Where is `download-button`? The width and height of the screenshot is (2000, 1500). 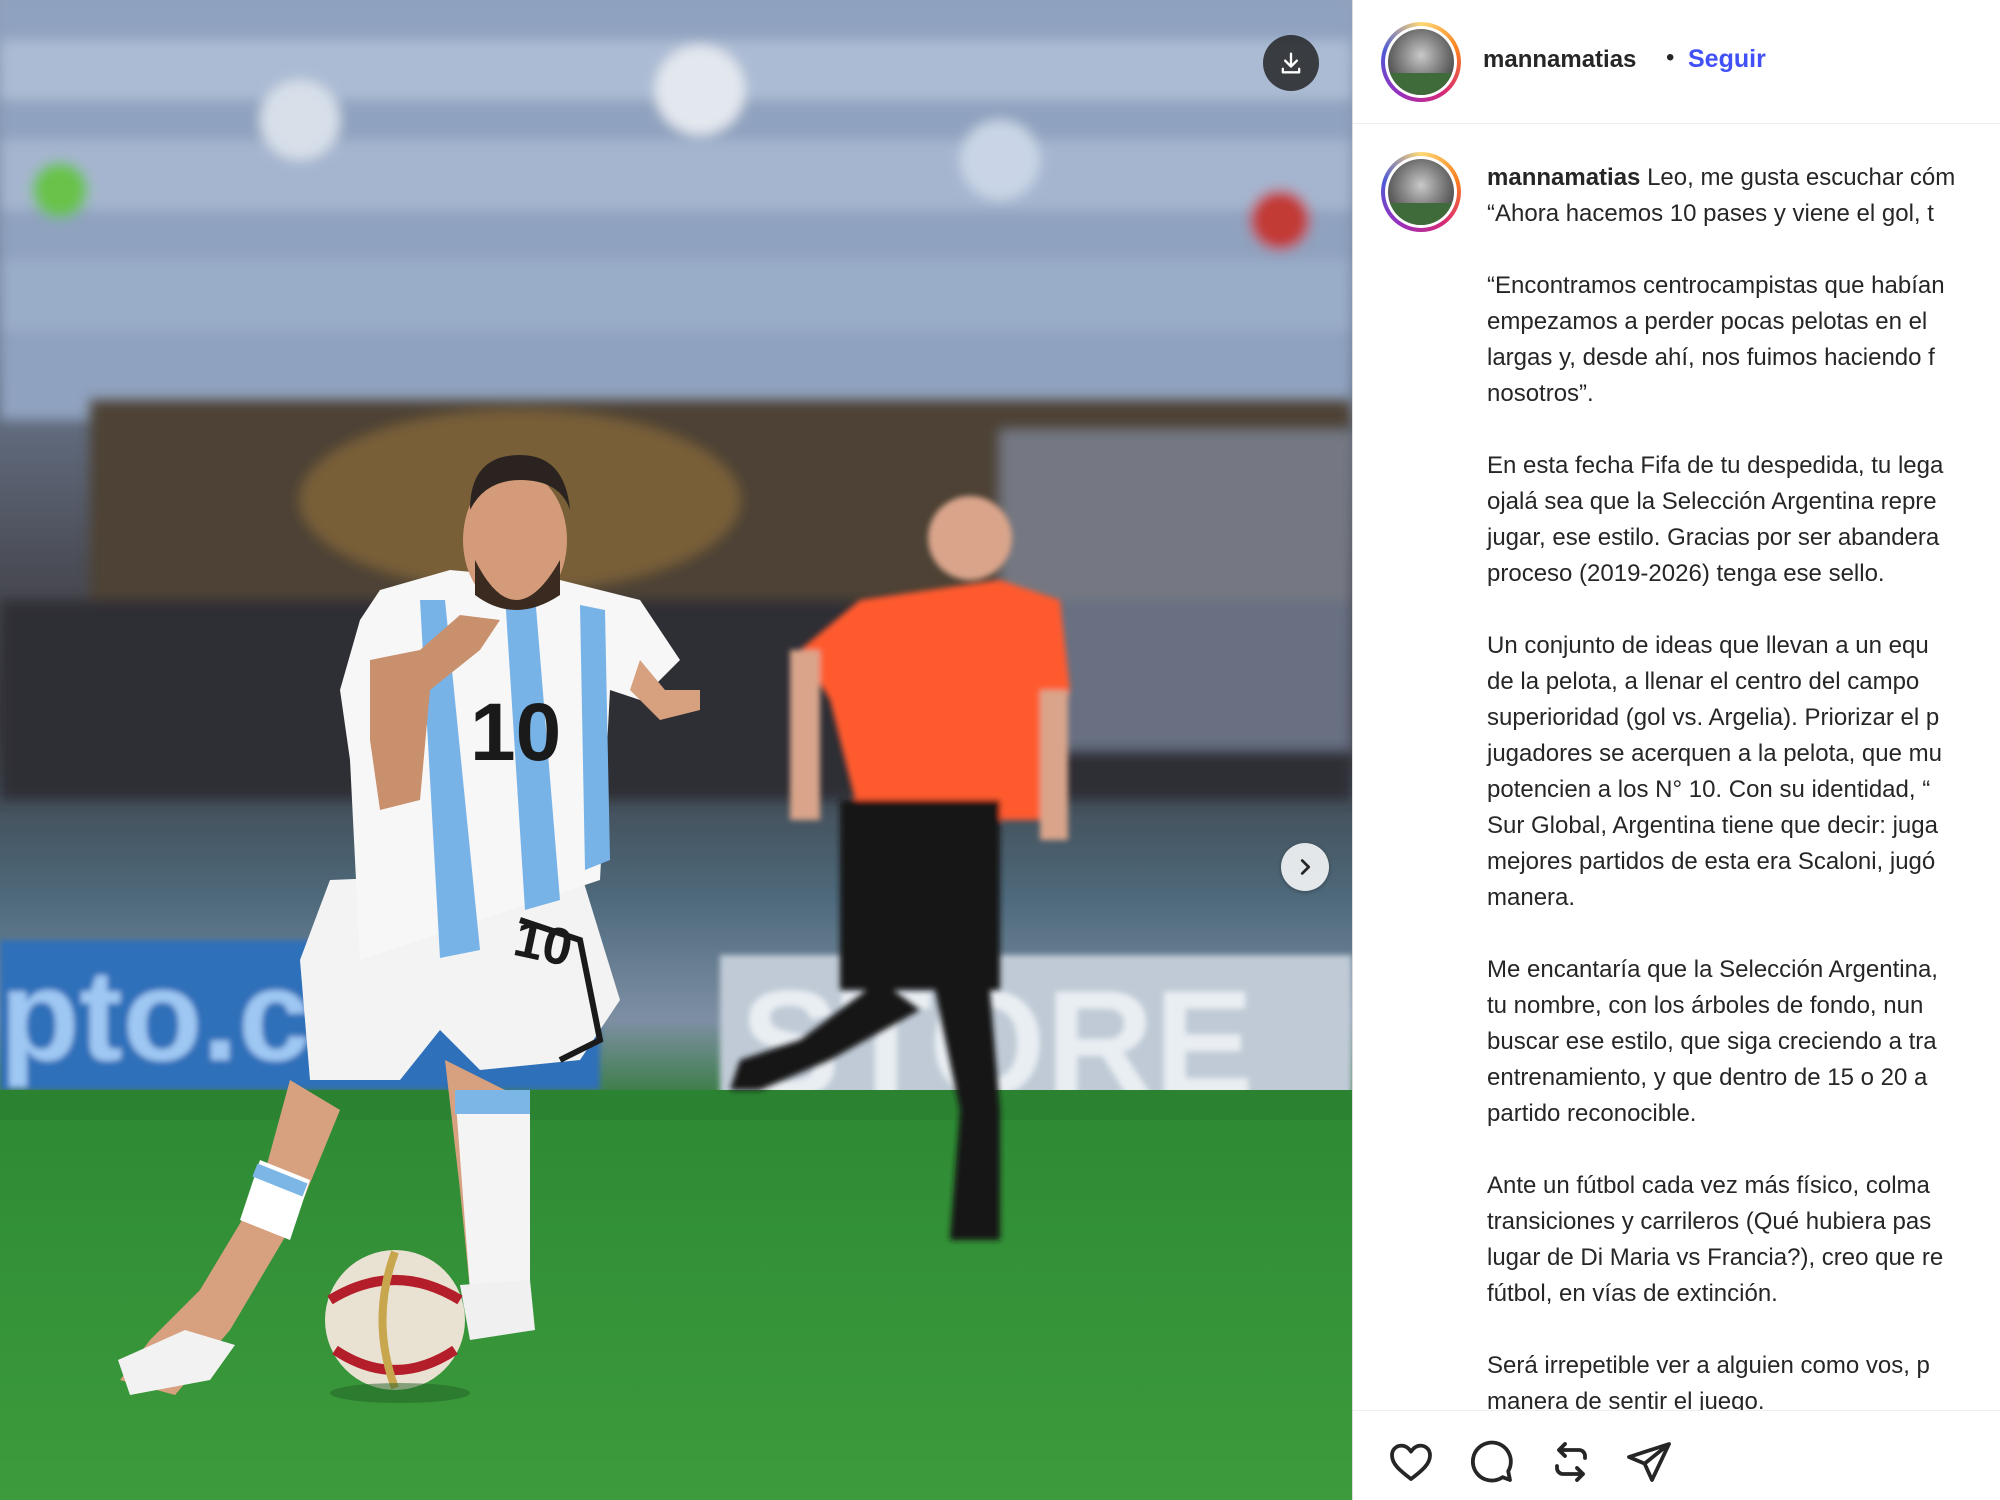
download-button is located at coordinates (1291, 63).